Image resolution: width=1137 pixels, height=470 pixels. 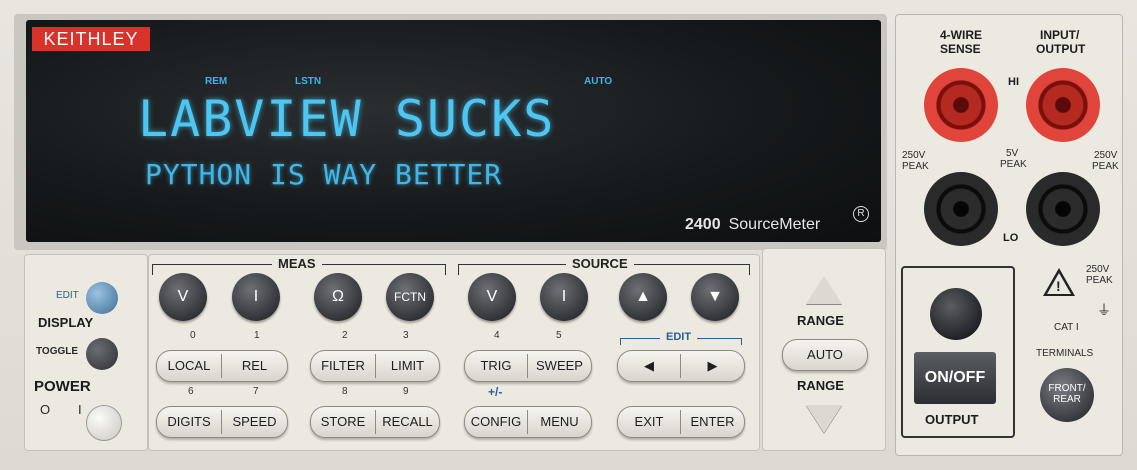 I want to click on model-label: 2400 SourceMeter, so click(x=752, y=225).